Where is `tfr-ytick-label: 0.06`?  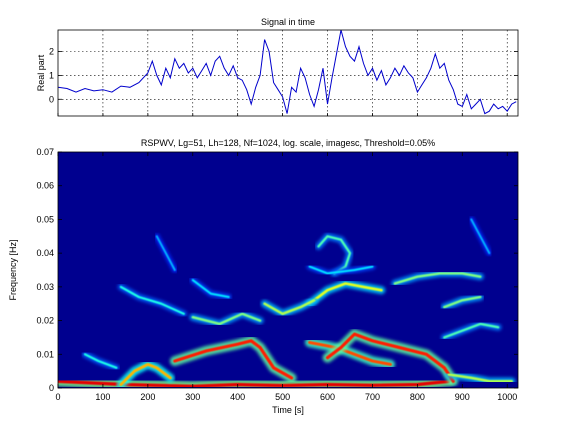 tfr-ytick-label: 0.06 is located at coordinates (45, 186).